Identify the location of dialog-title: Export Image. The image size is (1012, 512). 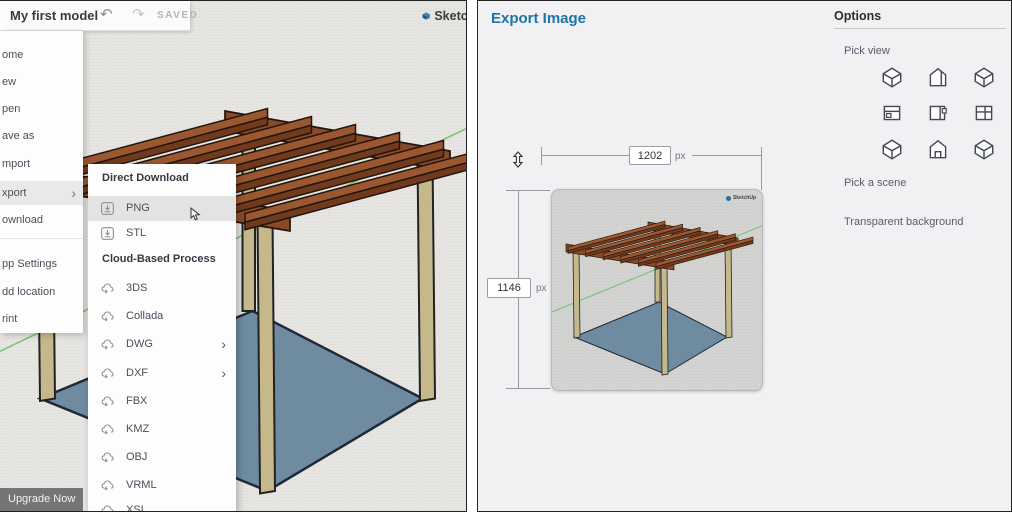
(539, 18).